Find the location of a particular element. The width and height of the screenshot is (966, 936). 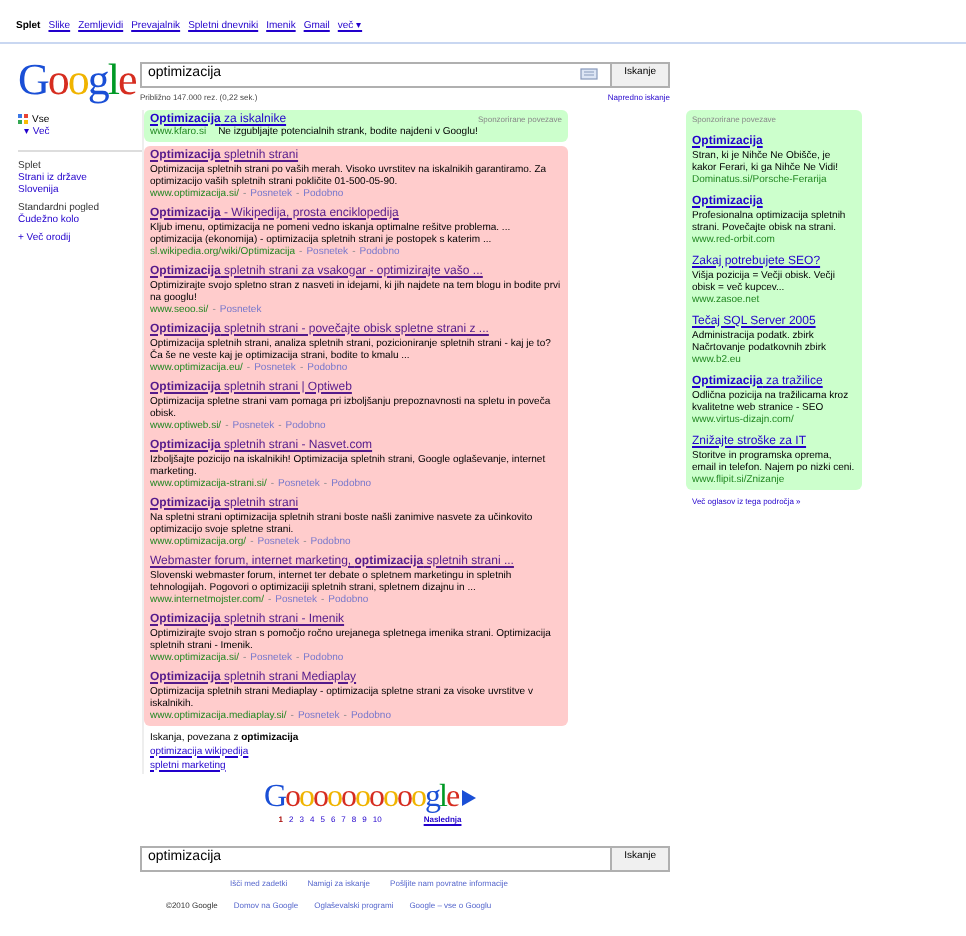

google-logo: Google is located at coordinates (79, 79).